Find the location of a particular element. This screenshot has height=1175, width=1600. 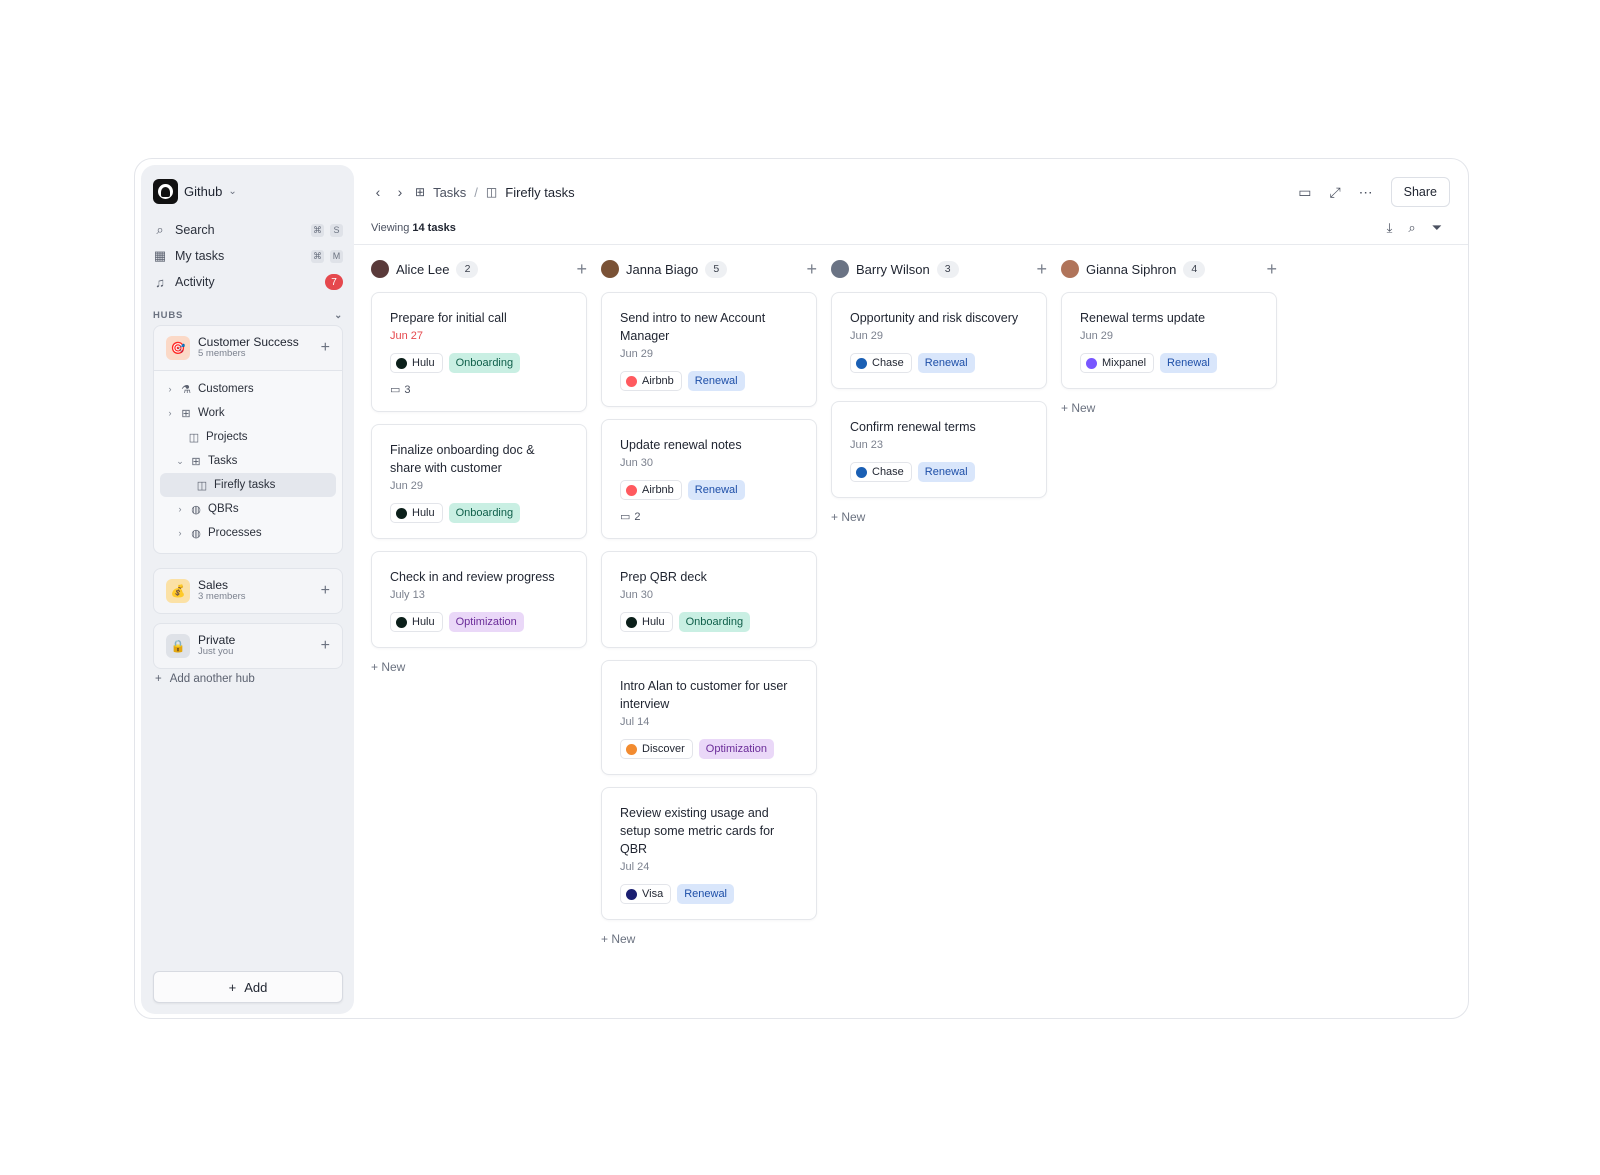

table-icon: ⊞ is located at coordinates (186, 413).